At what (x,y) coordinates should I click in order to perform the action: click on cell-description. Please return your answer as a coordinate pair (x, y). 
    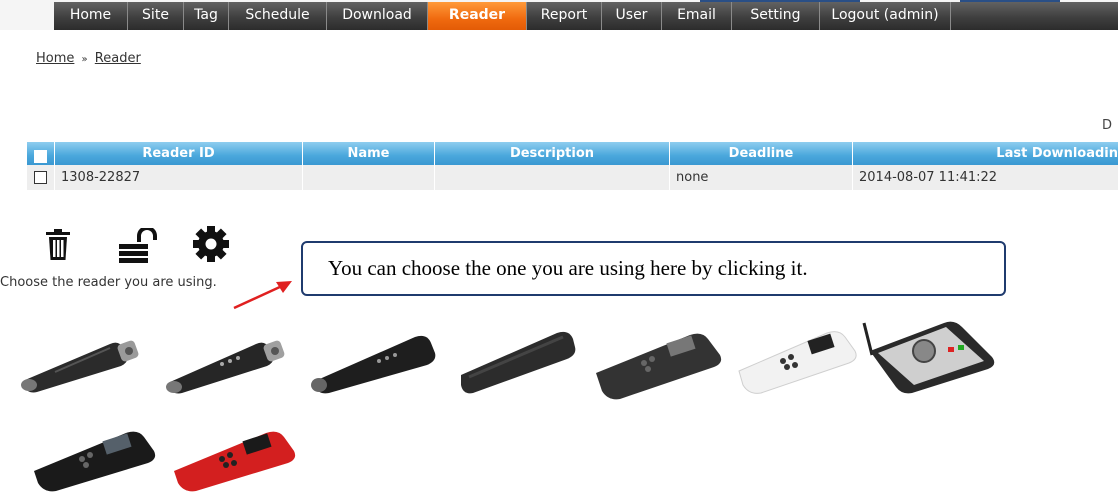
    Looking at the image, I should click on (552, 177).